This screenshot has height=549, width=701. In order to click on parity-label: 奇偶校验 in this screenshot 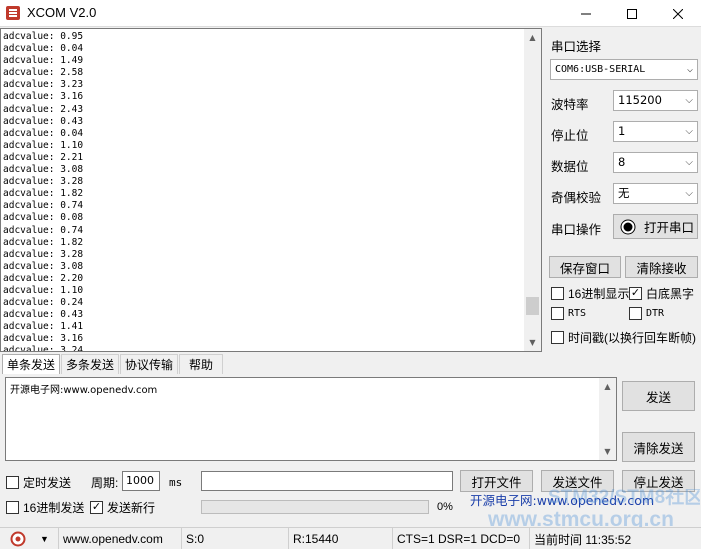, I will do `click(576, 198)`.